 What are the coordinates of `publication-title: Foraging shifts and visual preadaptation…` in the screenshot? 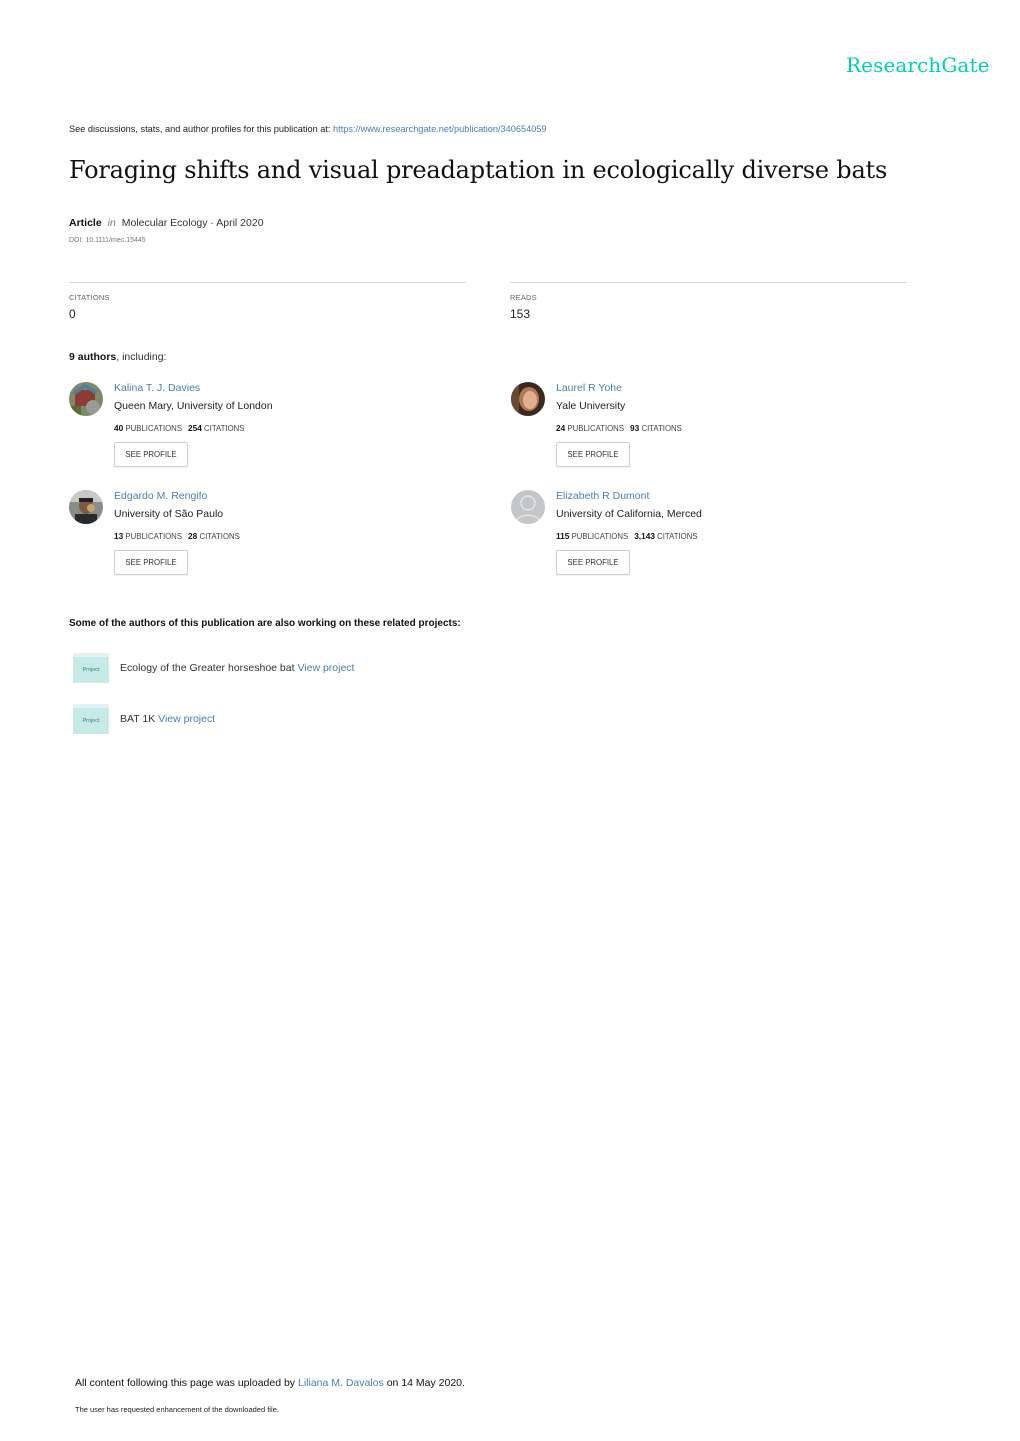 It's located at (478, 170).